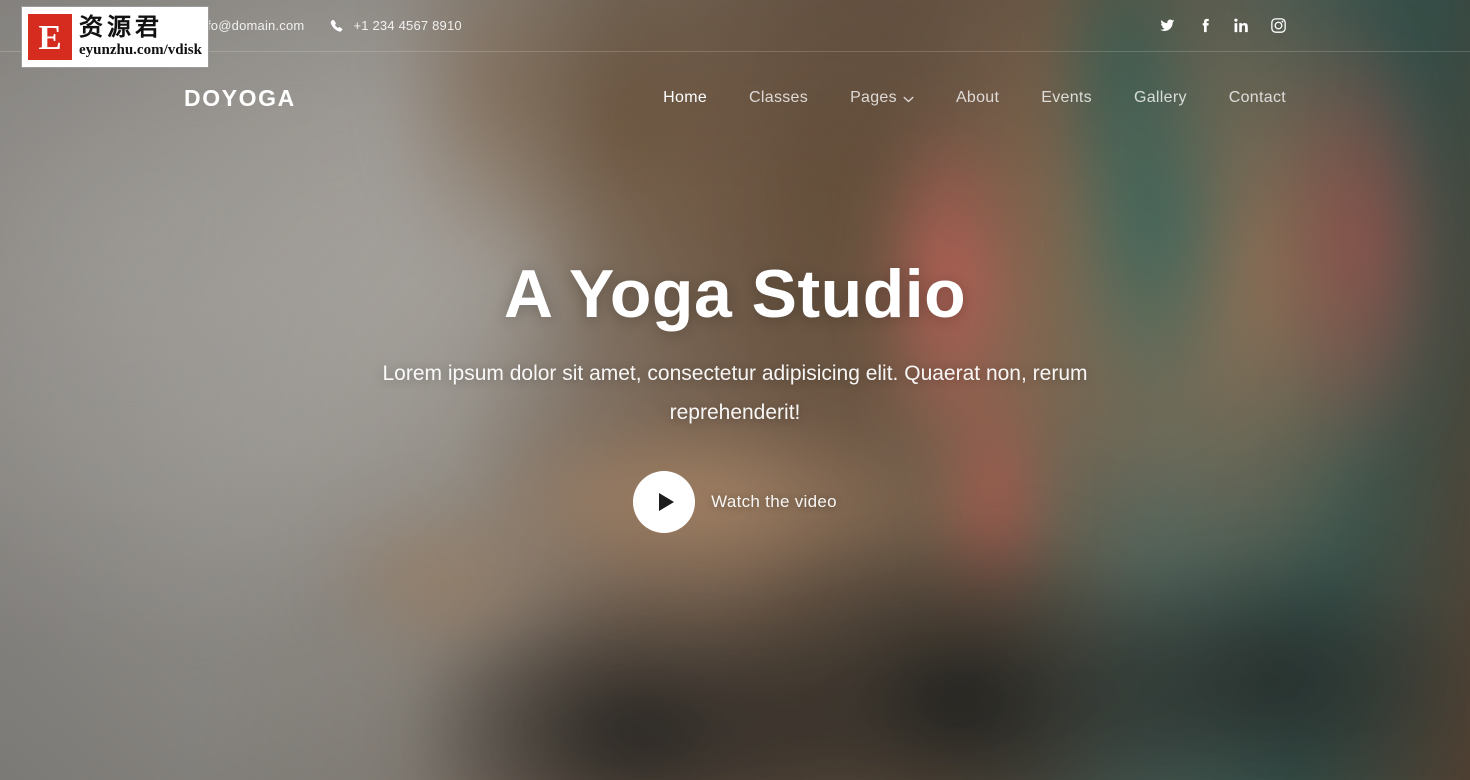 The image size is (1470, 780). I want to click on nav-item-contact: Contact, so click(1257, 98).